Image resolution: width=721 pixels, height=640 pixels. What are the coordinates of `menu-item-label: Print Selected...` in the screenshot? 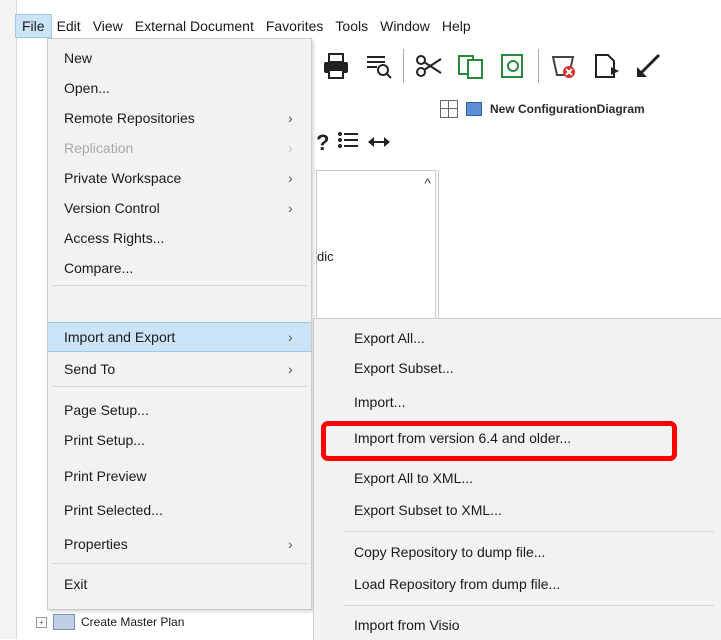 It's located at (113, 510).